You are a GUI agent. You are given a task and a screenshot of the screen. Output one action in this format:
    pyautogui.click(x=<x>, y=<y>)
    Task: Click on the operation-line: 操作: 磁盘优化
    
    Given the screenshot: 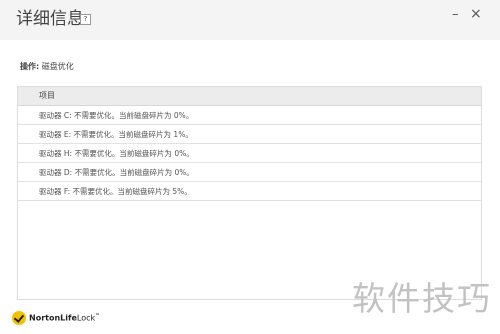 What is the action you would take?
    pyautogui.click(x=47, y=66)
    